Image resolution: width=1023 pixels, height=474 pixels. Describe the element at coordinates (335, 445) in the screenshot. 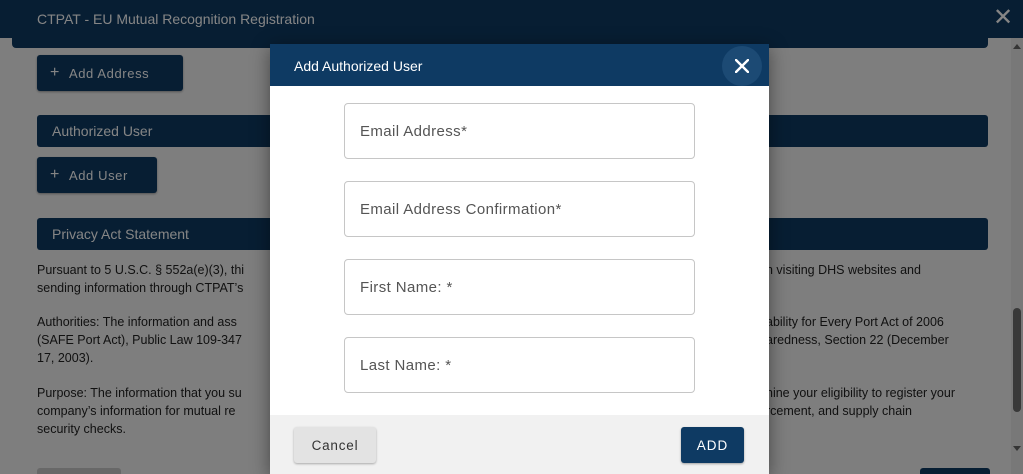

I see `cancel-button: Cancel` at that location.